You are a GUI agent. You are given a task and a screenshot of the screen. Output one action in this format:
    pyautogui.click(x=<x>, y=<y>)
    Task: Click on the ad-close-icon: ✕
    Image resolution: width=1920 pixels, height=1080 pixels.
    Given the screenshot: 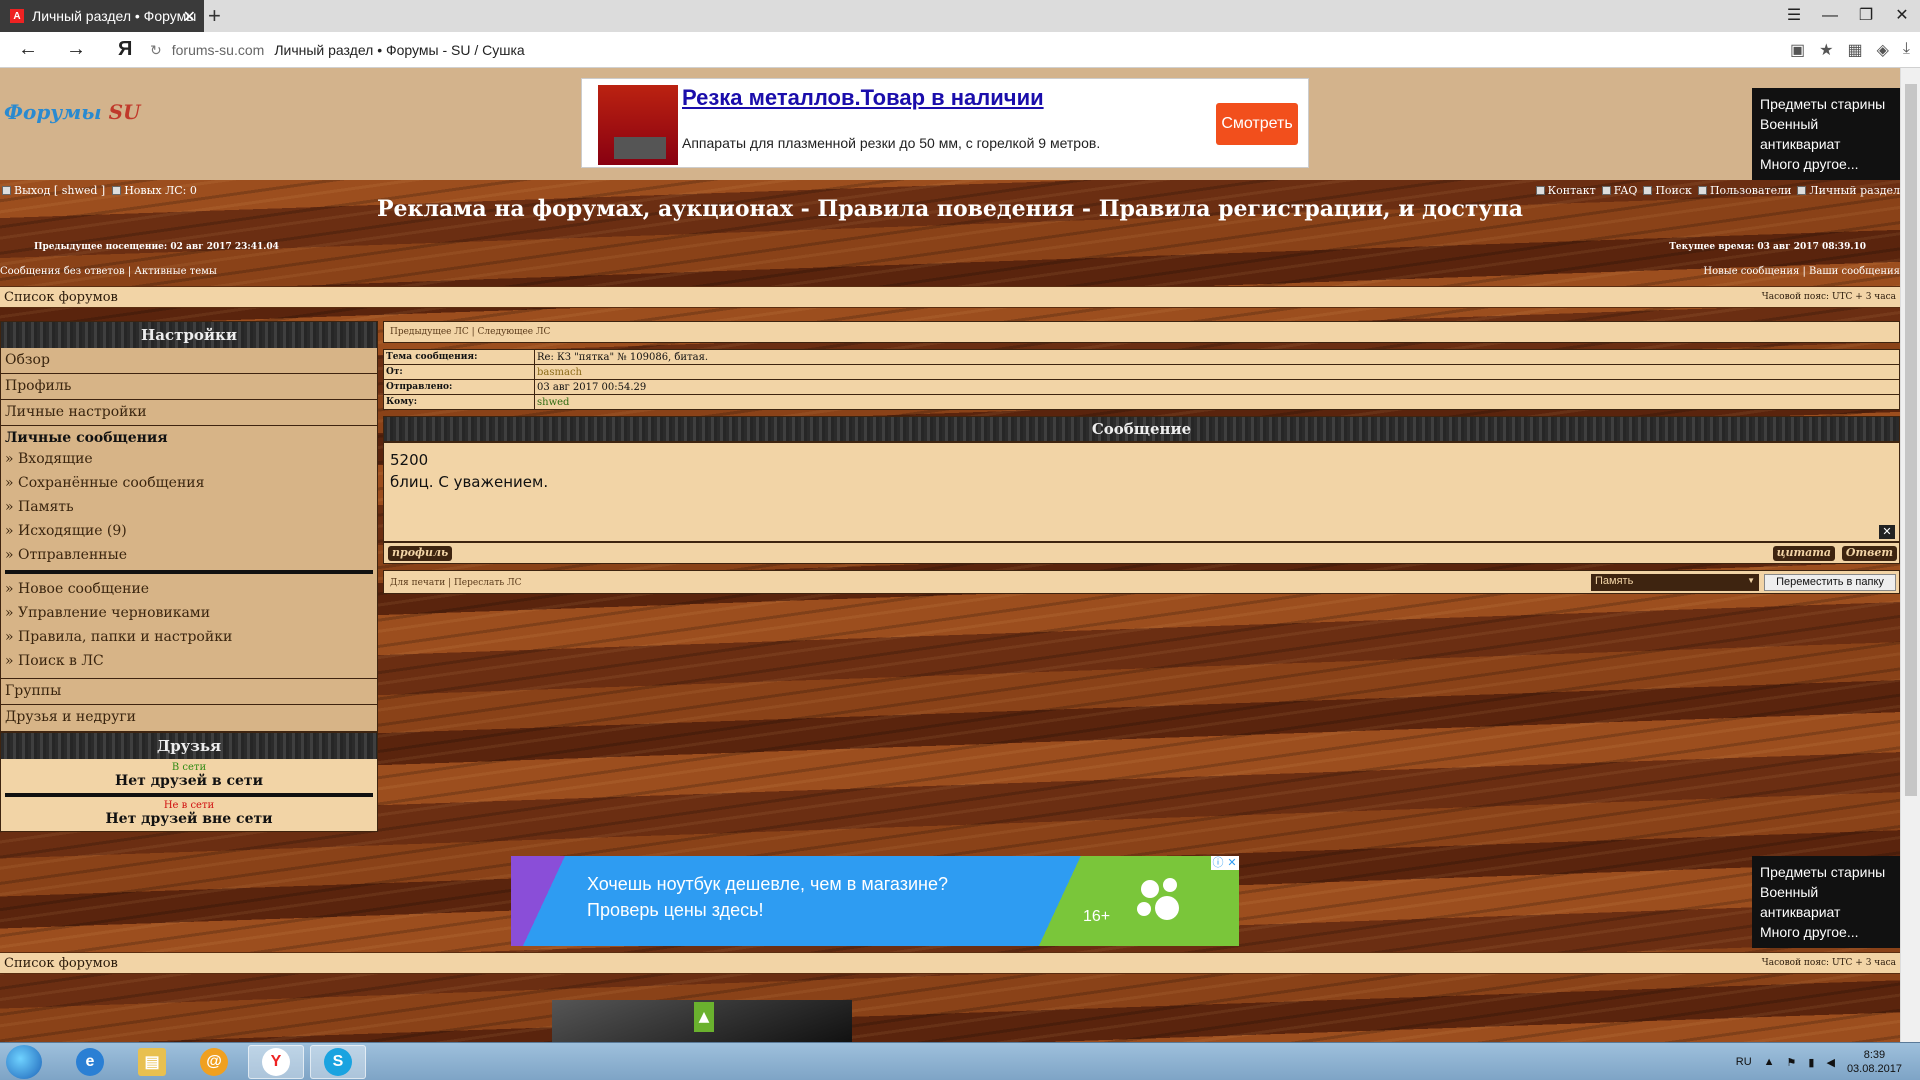 What is the action you would take?
    pyautogui.click(x=1232, y=863)
    